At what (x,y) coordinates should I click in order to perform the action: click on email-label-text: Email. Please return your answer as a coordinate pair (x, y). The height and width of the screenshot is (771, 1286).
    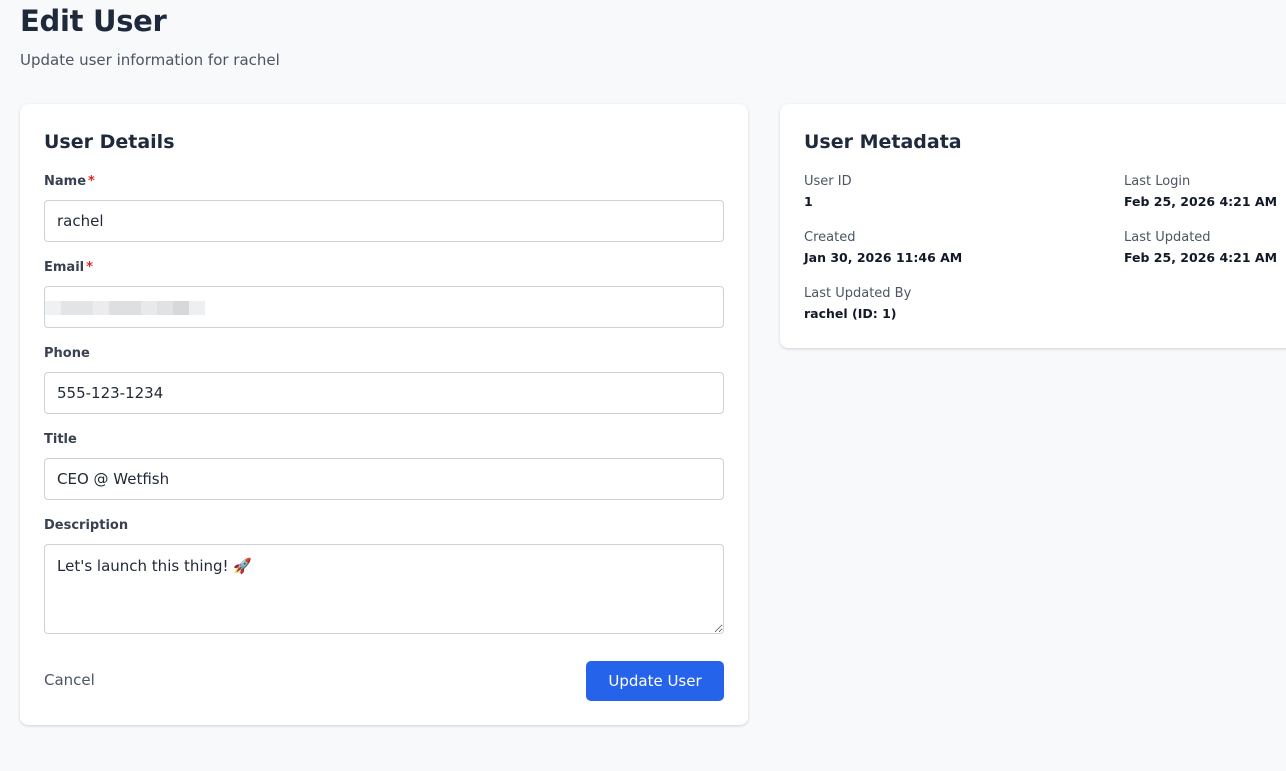
    Looking at the image, I should click on (64, 267).